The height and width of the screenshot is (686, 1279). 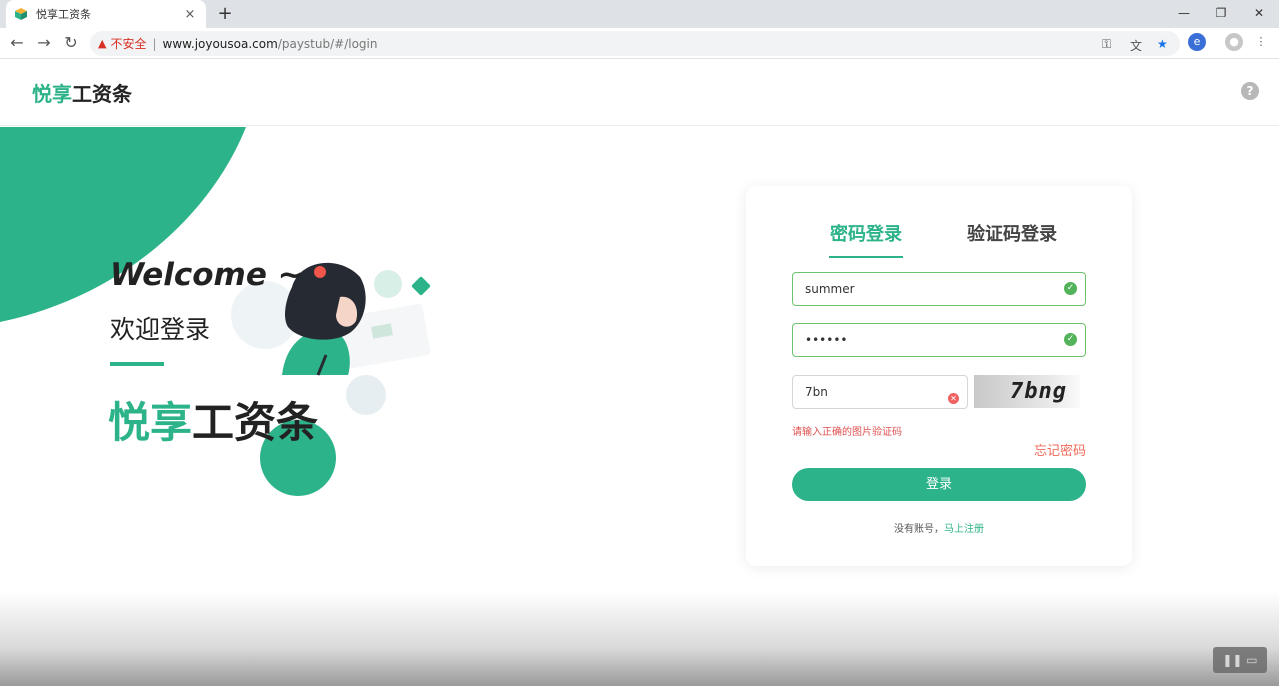 I want to click on password-input: •••••• ✓, so click(x=939, y=340).